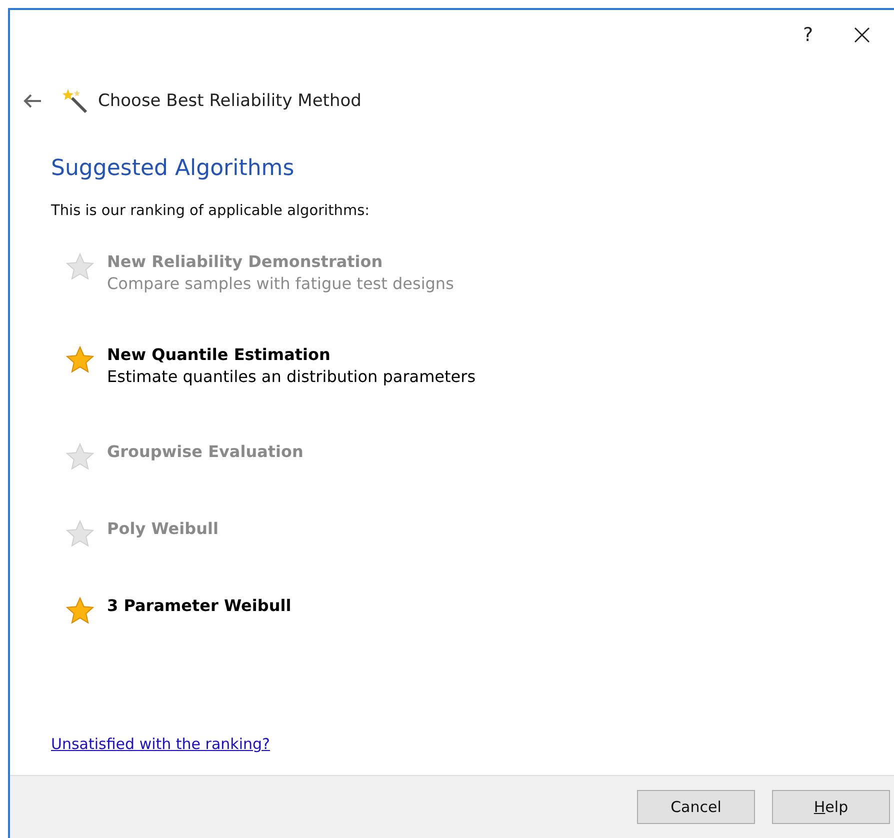 The width and height of the screenshot is (894, 838). I want to click on ranking-link: Unsatisfied with the ranking?, so click(160, 744).